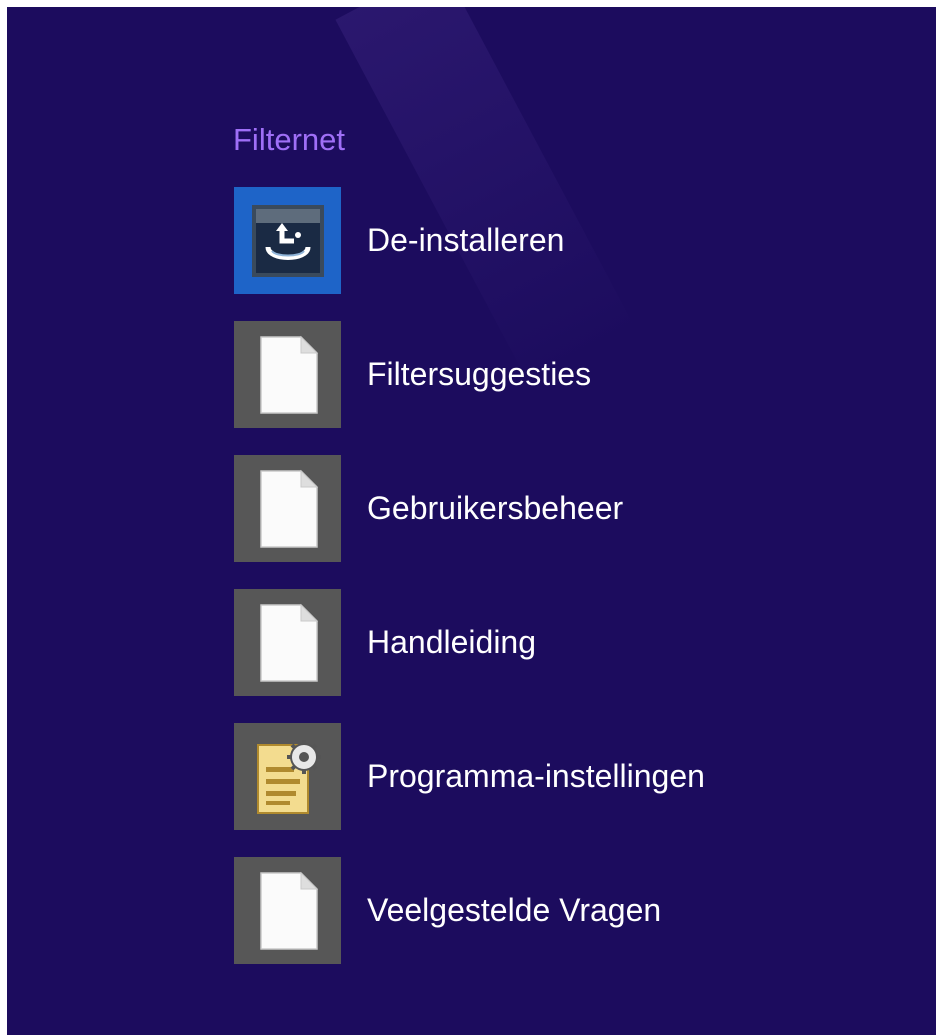 The image size is (936, 1035). Describe the element at coordinates (452, 642) in the screenshot. I see `app-label: Handleiding` at that location.